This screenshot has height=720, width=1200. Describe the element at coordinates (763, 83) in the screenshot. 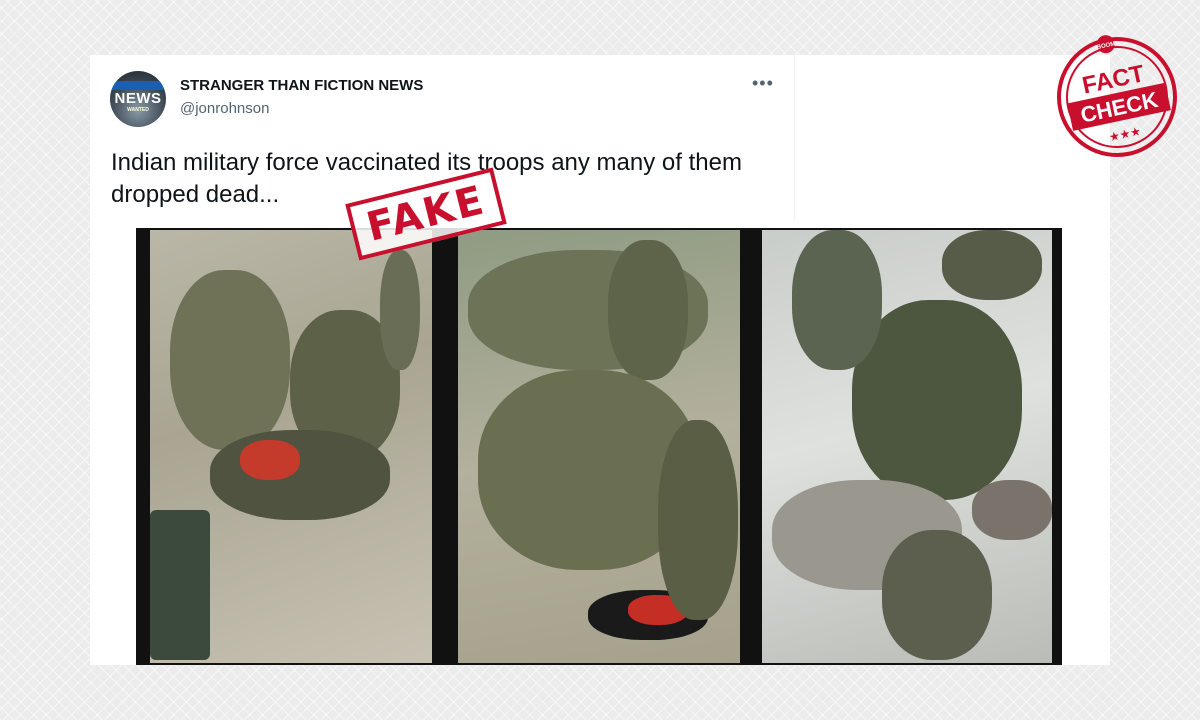

I see `more-horizontal-icon: •••` at that location.